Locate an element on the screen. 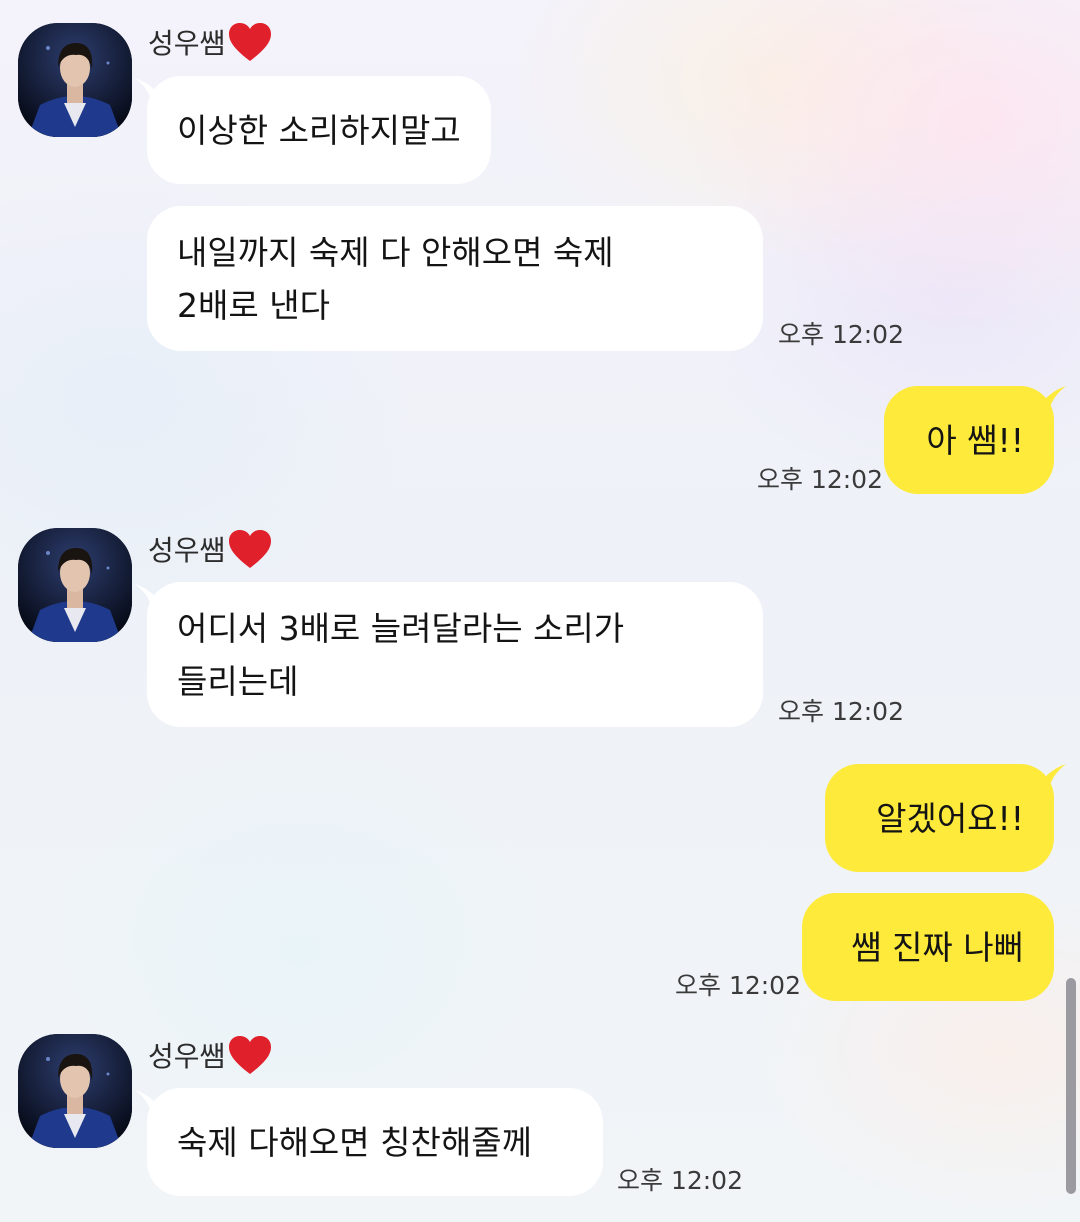 The width and height of the screenshot is (1080, 1222). message-text: 어디서 3배로 늘려달라는 소리가 is located at coordinates (401, 628).